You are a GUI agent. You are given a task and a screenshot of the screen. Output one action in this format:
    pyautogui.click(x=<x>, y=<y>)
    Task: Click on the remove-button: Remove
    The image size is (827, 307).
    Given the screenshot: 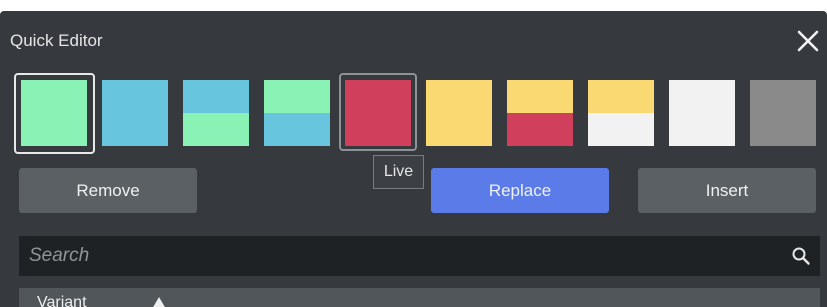 What is the action you would take?
    pyautogui.click(x=108, y=190)
    